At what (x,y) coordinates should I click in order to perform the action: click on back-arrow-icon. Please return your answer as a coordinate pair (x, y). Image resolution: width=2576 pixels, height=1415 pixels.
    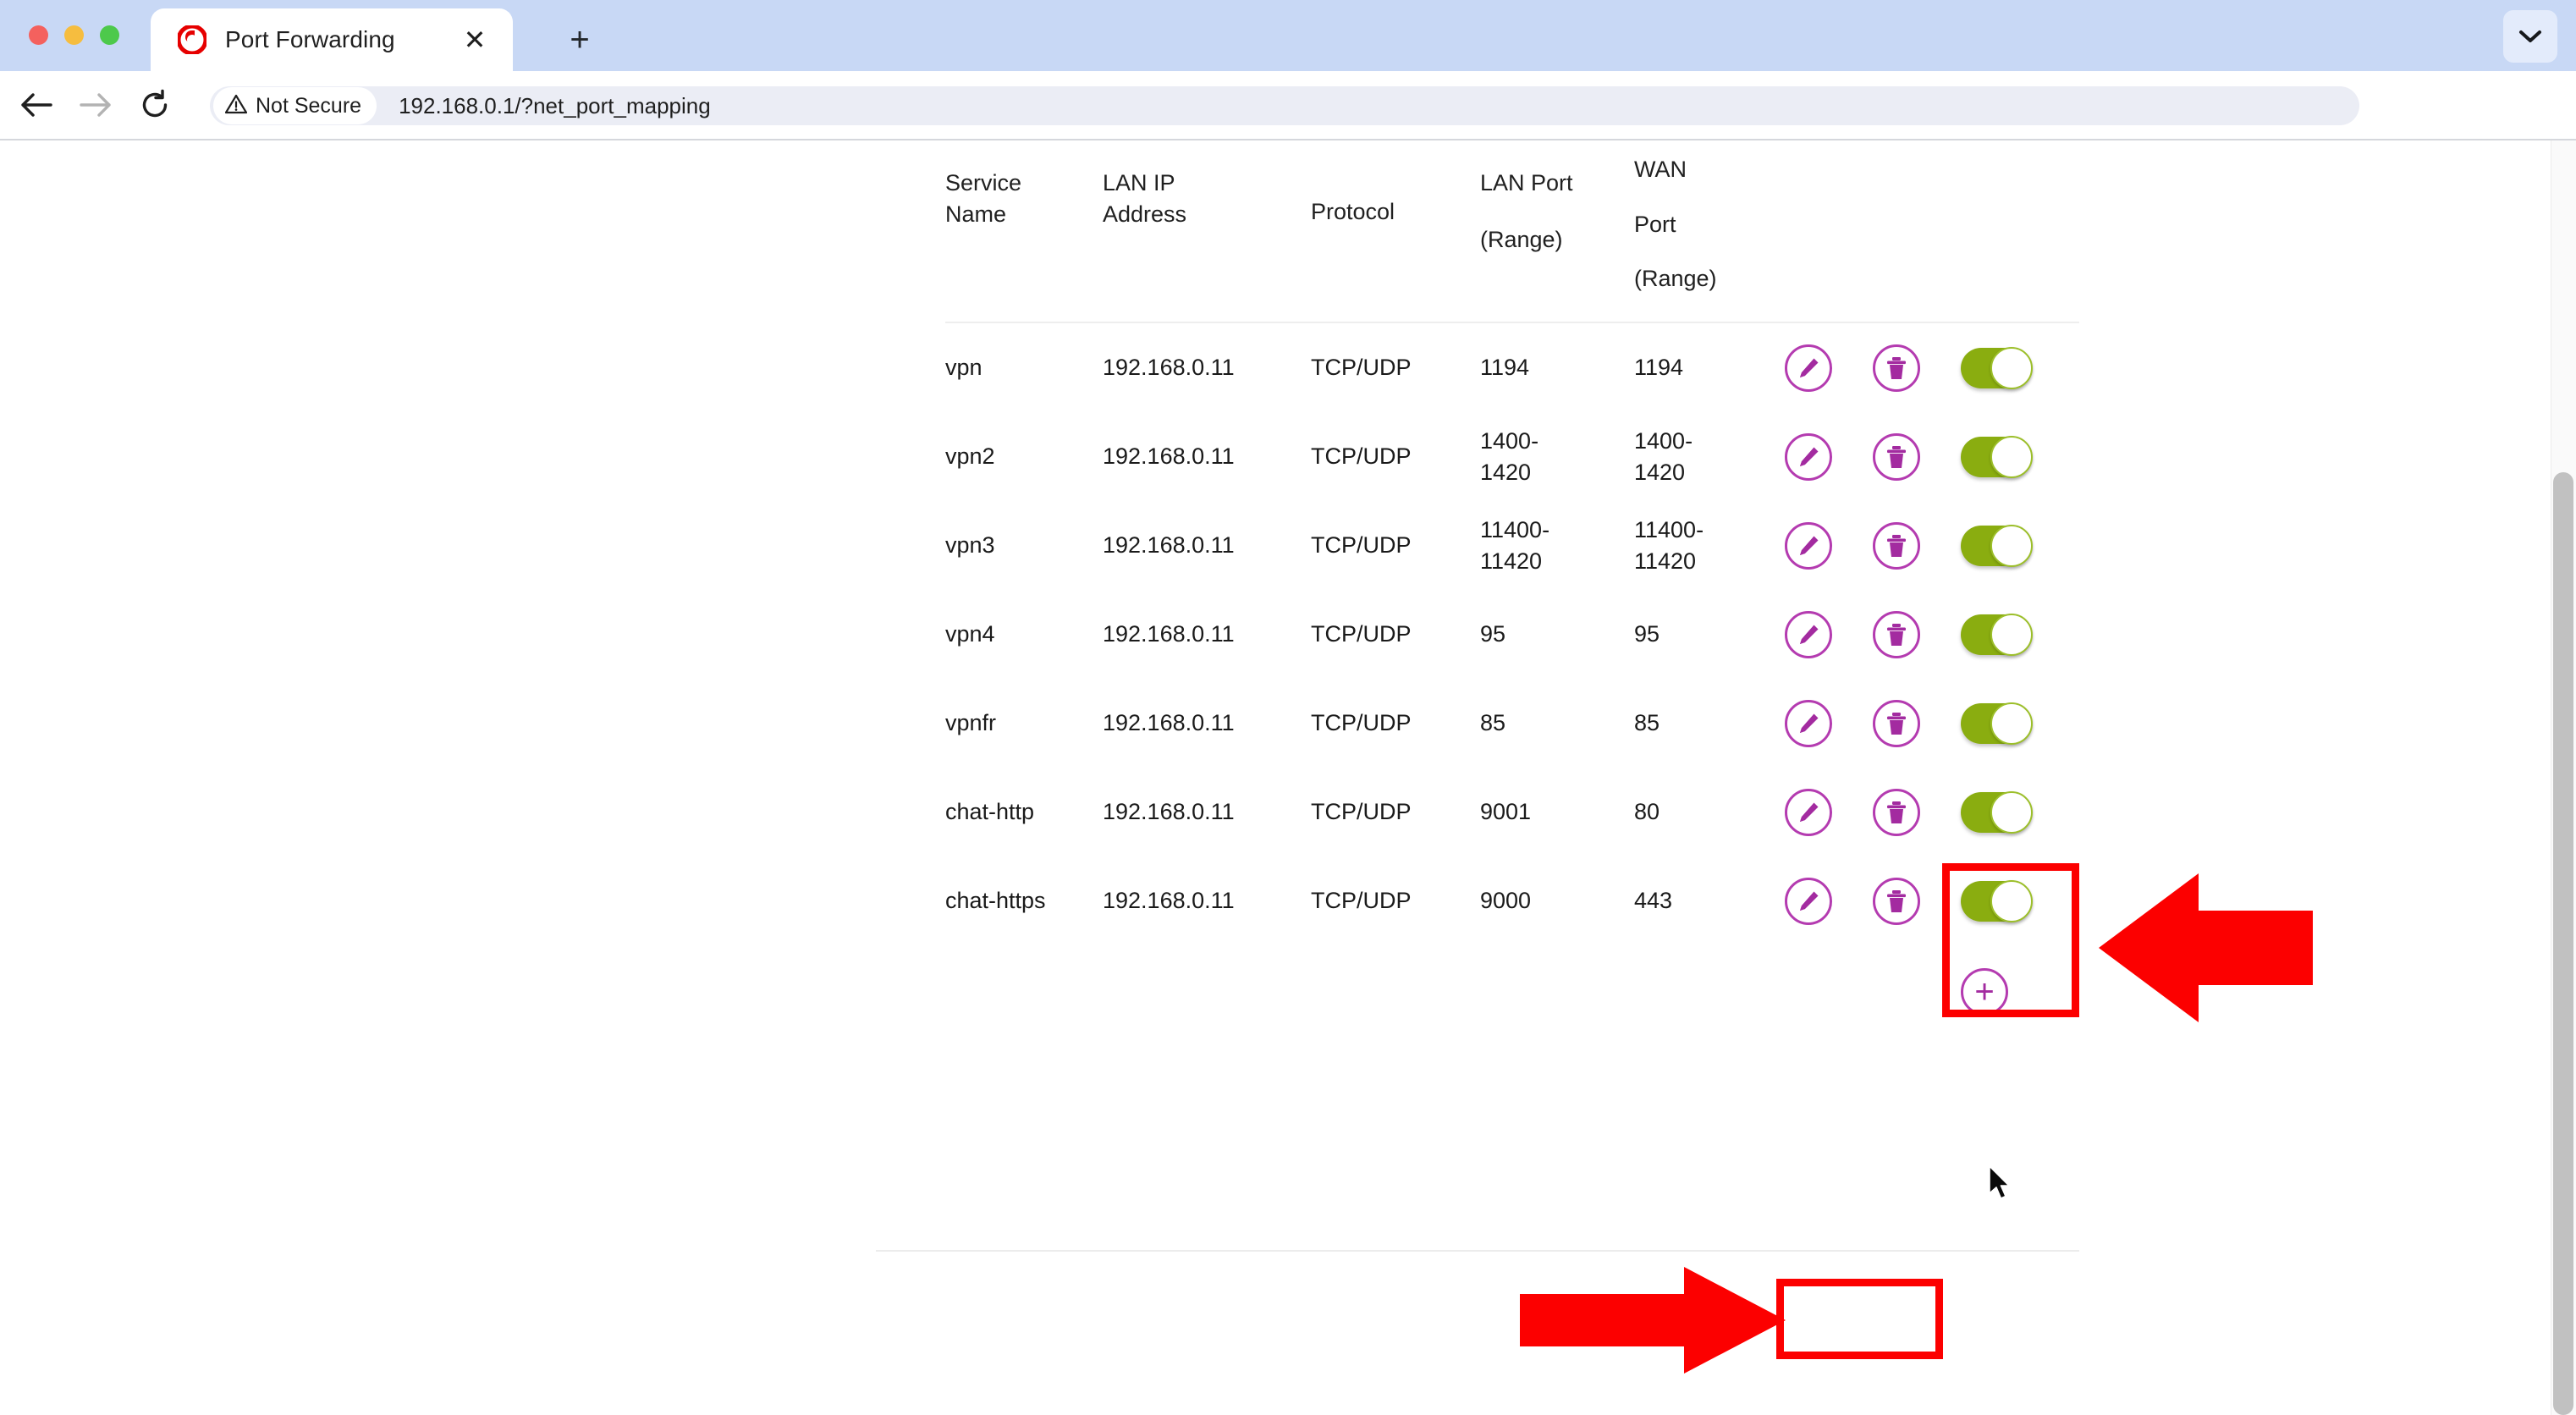
    Looking at the image, I should click on (36, 104).